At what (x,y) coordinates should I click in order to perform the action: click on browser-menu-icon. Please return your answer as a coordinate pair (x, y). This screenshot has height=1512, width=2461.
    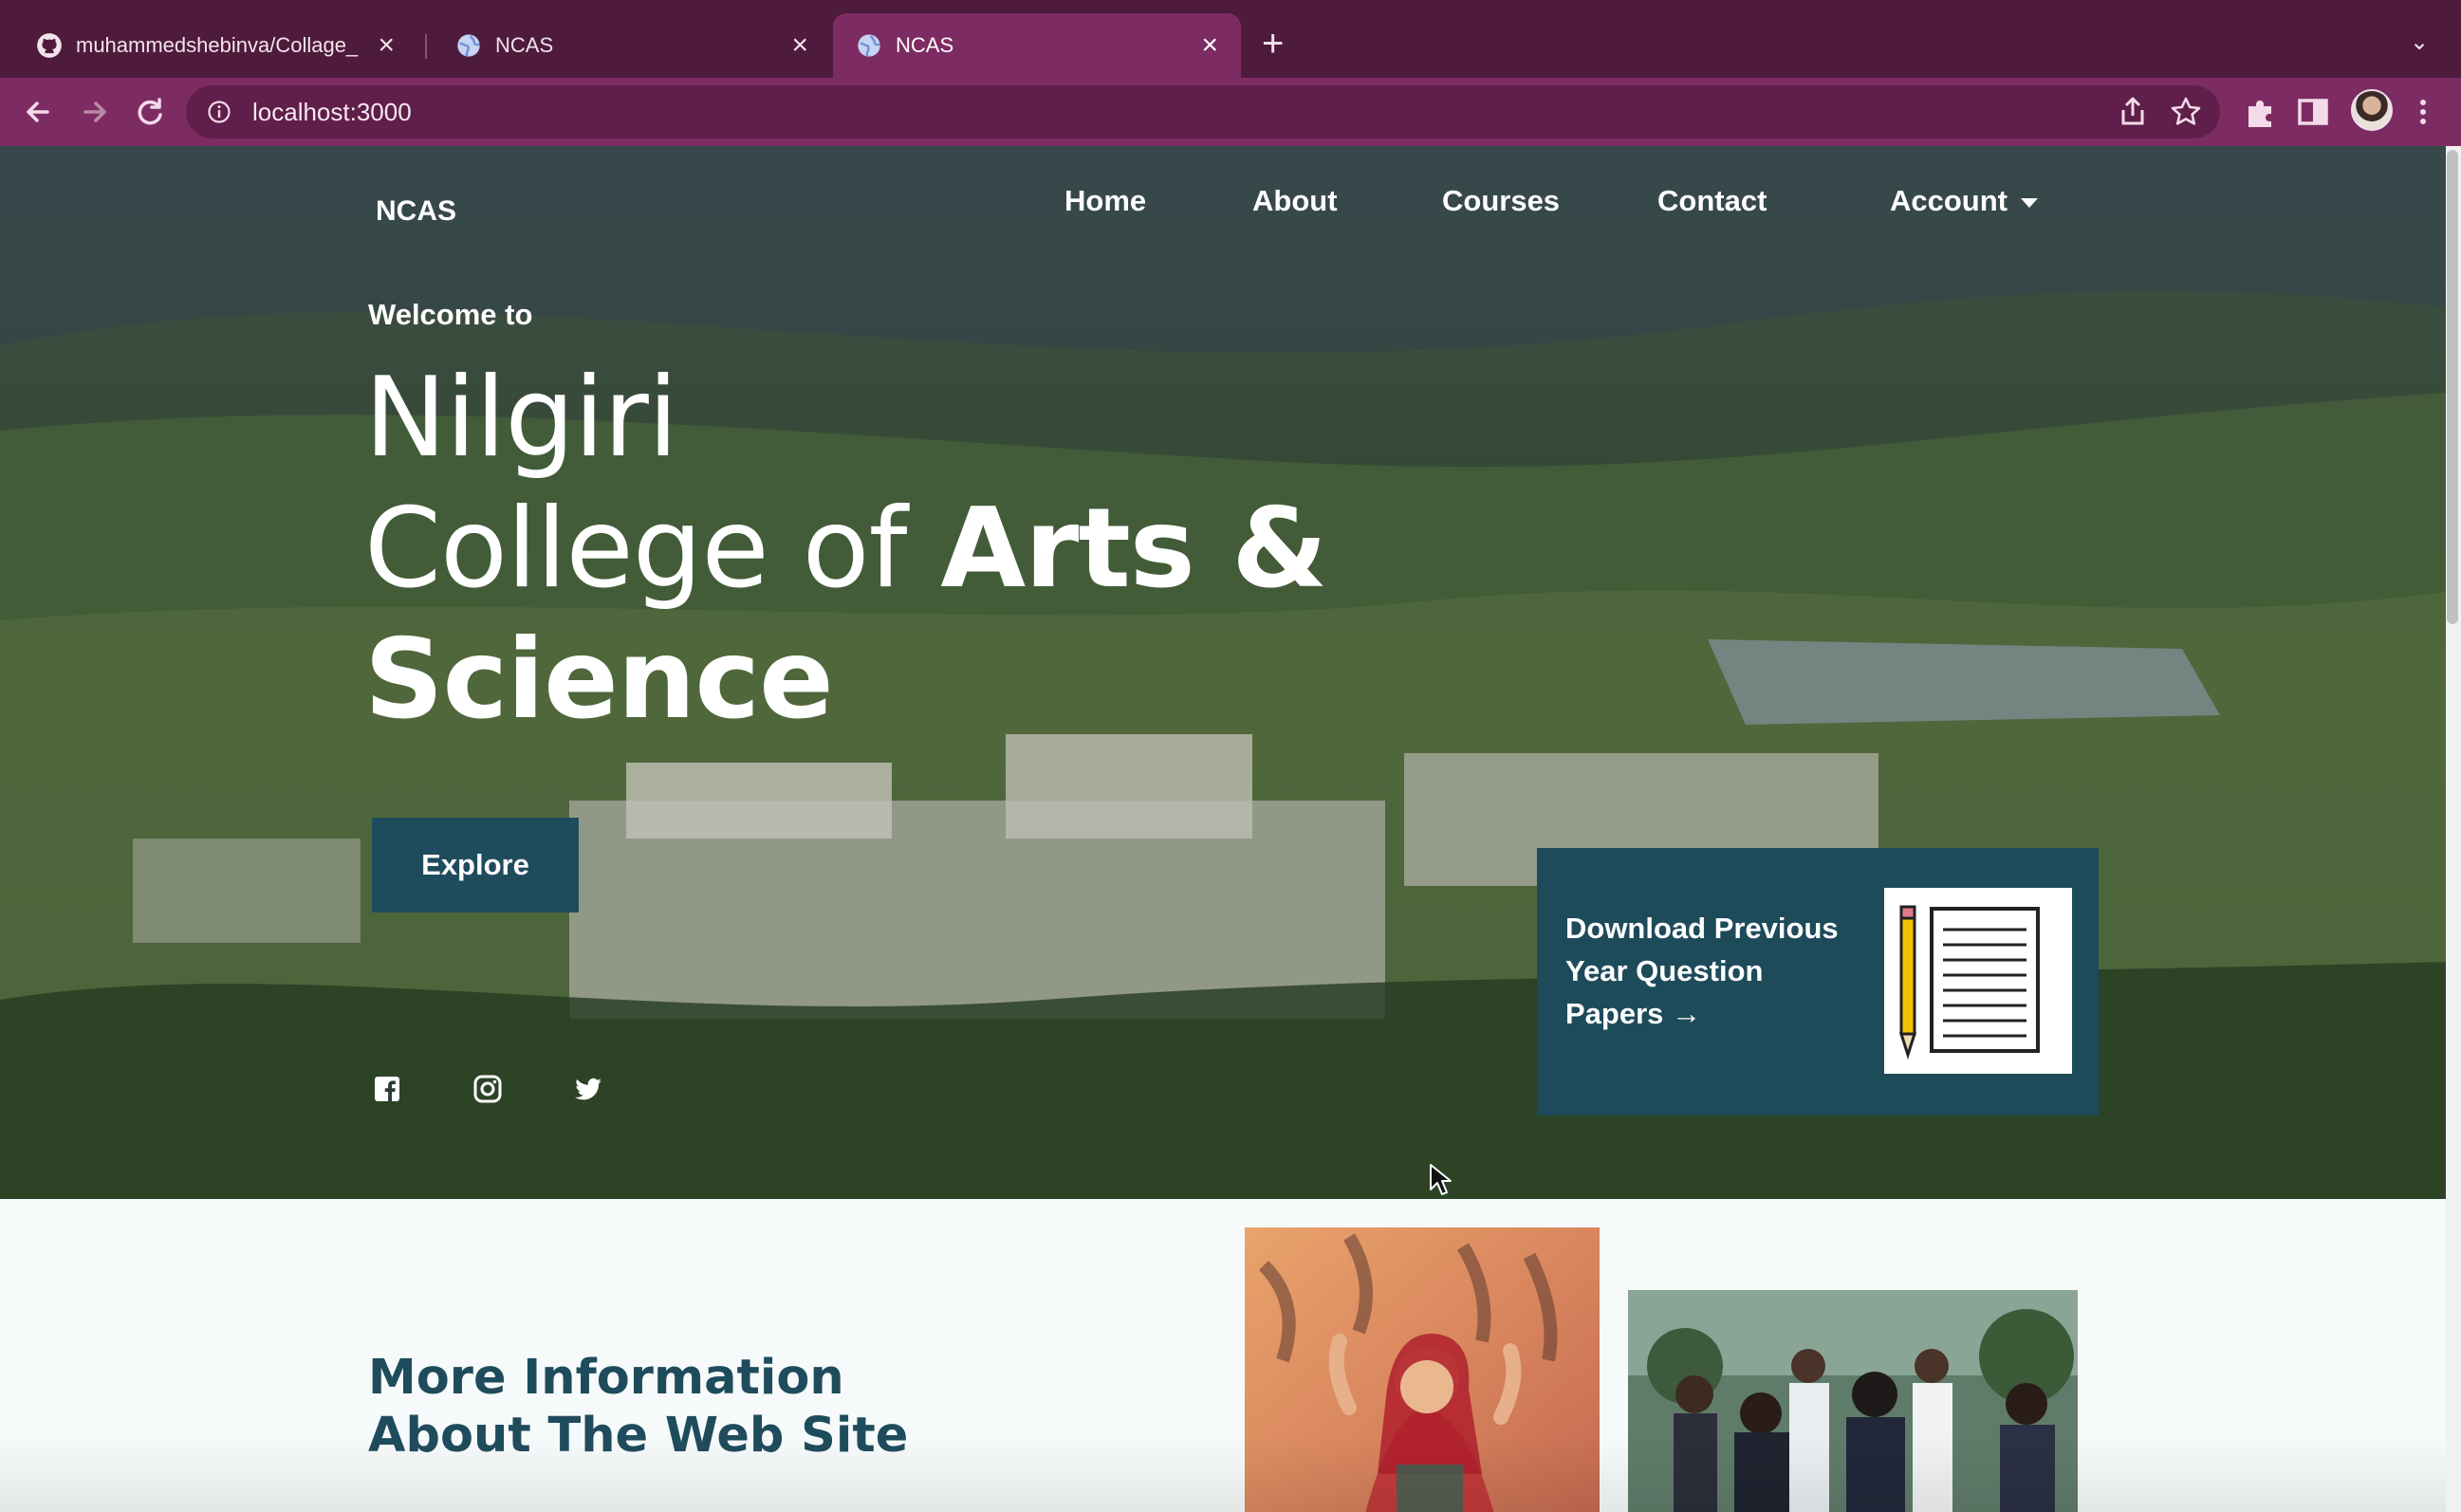
    Looking at the image, I should click on (2423, 112).